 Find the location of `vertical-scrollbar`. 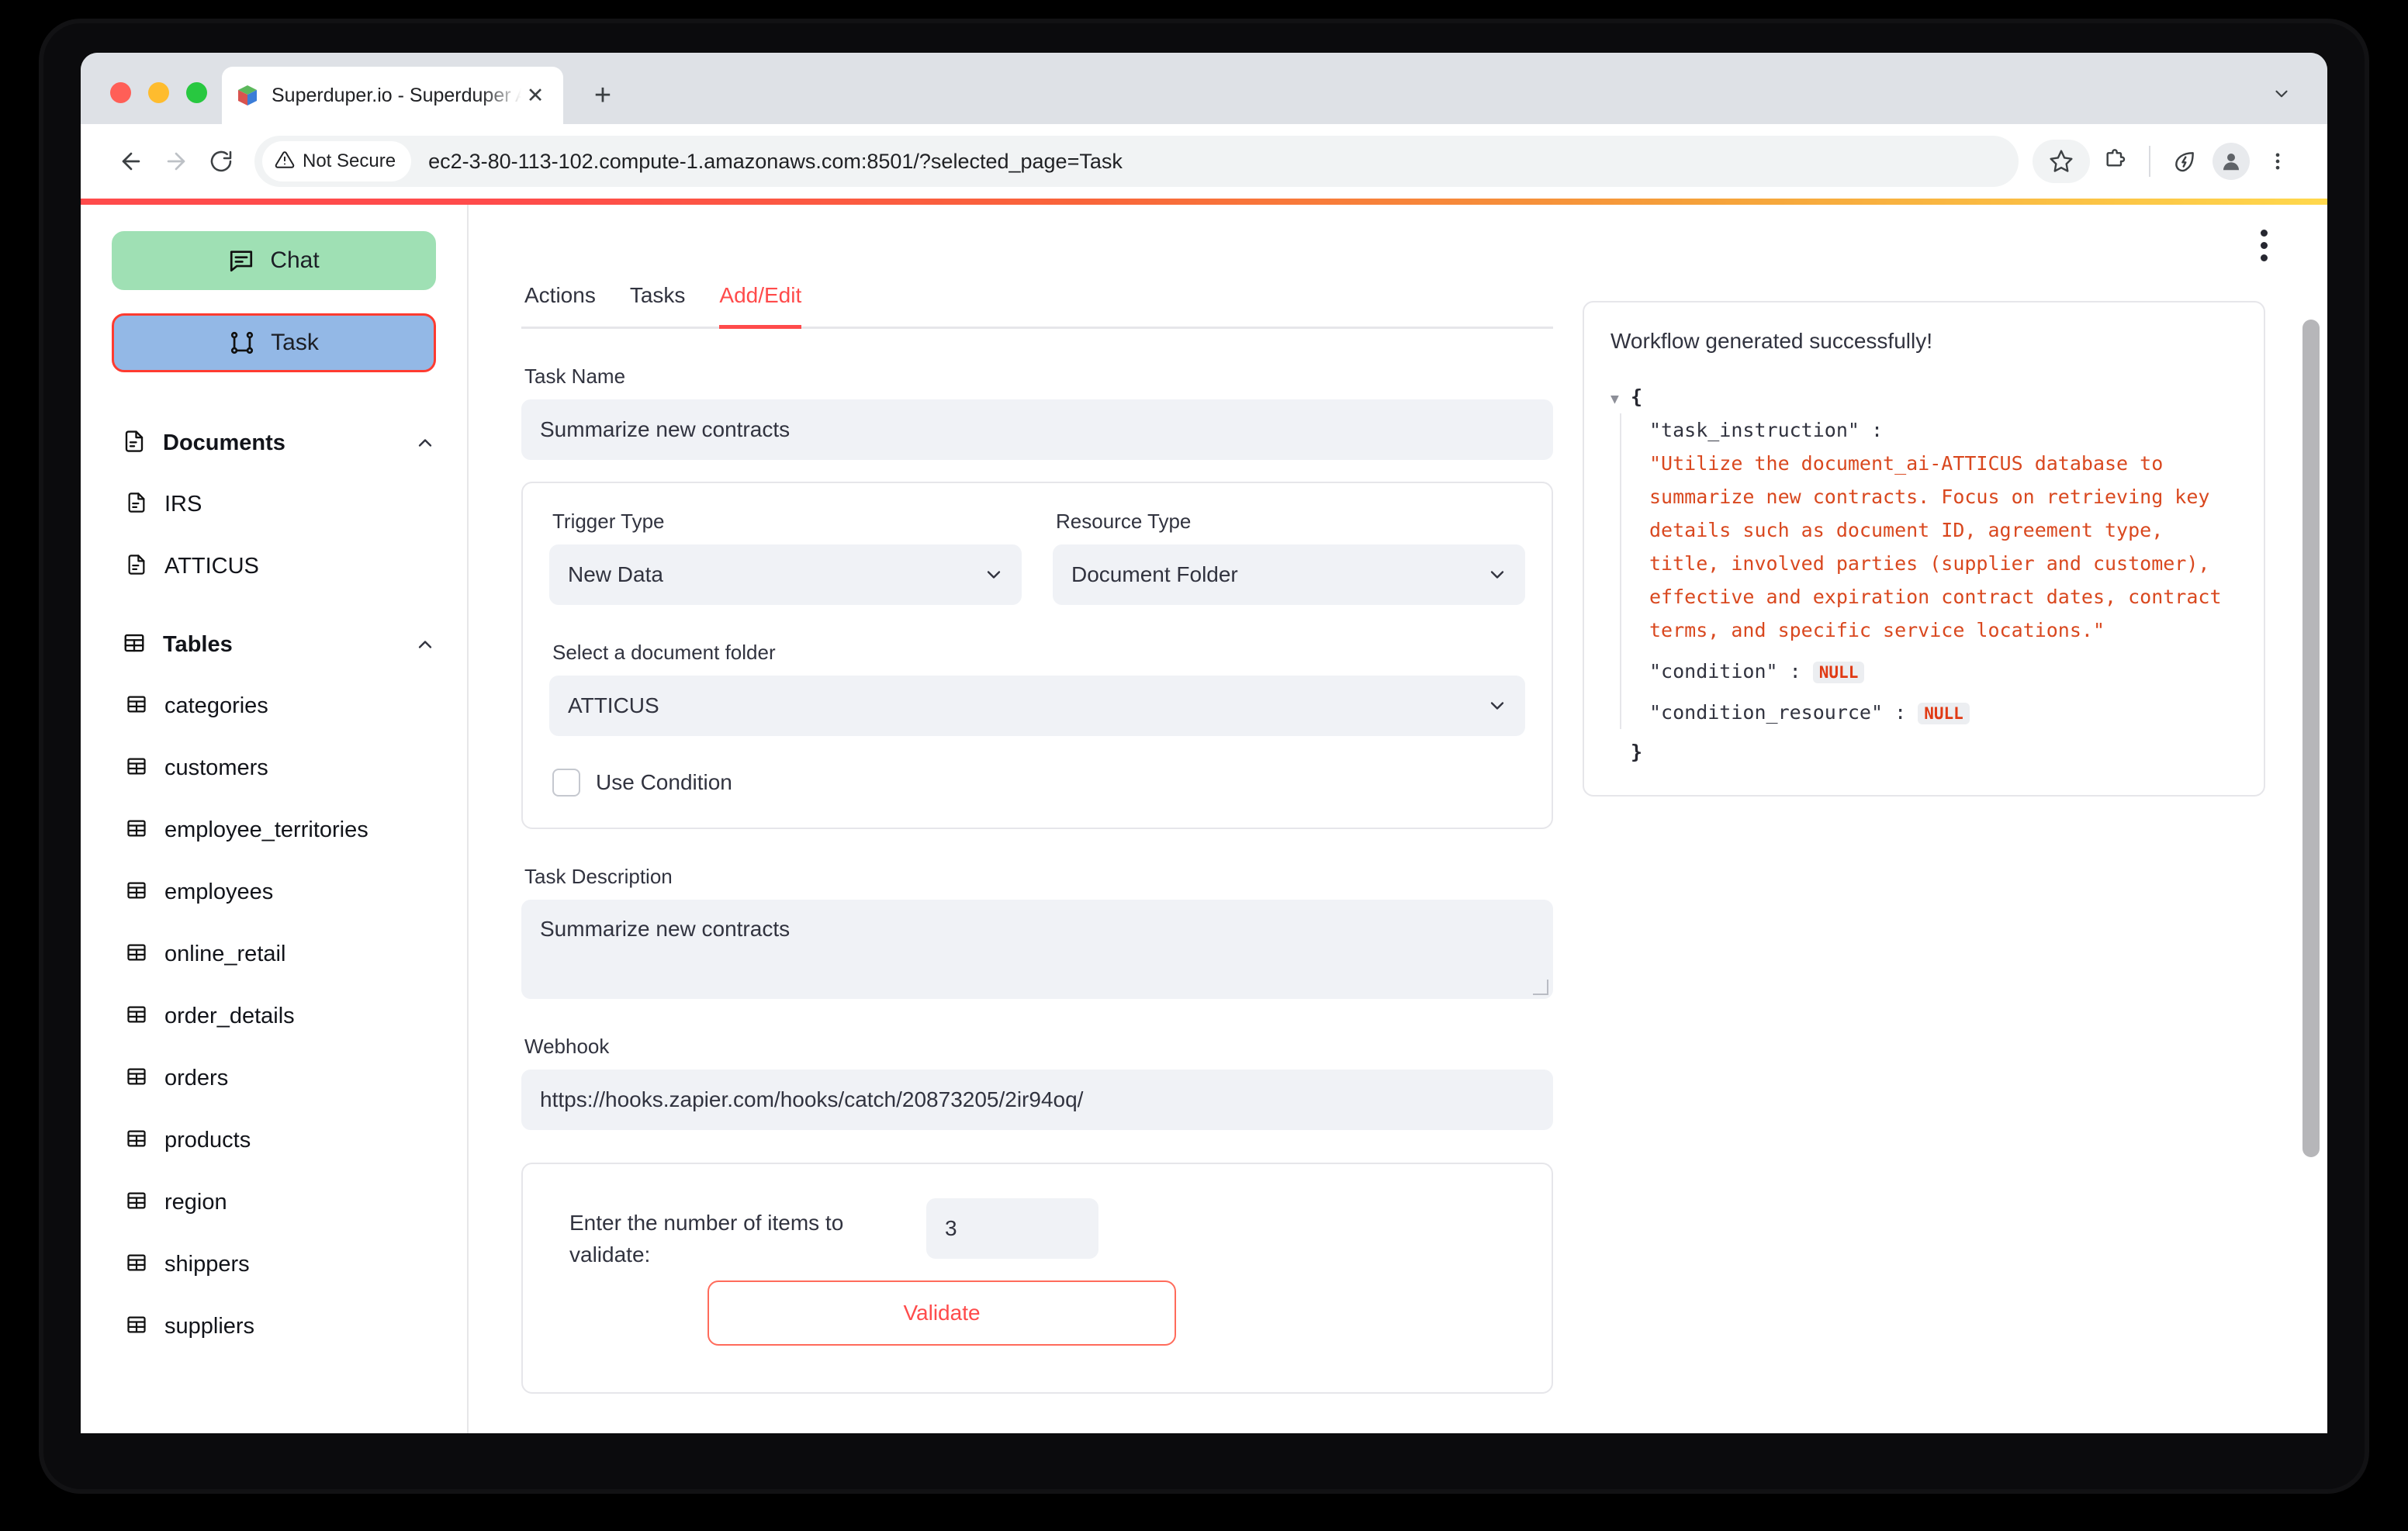

vertical-scrollbar is located at coordinates (2311, 738).